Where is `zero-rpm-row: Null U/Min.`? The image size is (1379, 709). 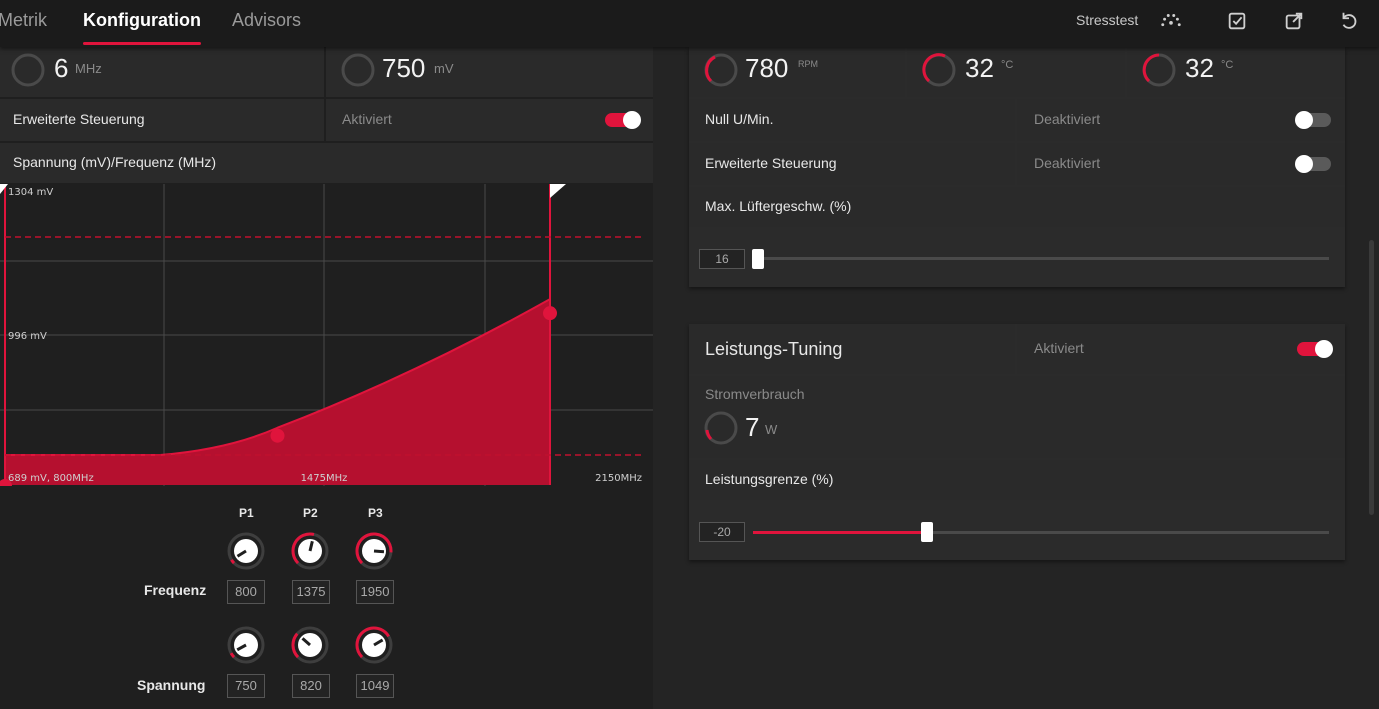 zero-rpm-row: Null U/Min. is located at coordinates (852, 120).